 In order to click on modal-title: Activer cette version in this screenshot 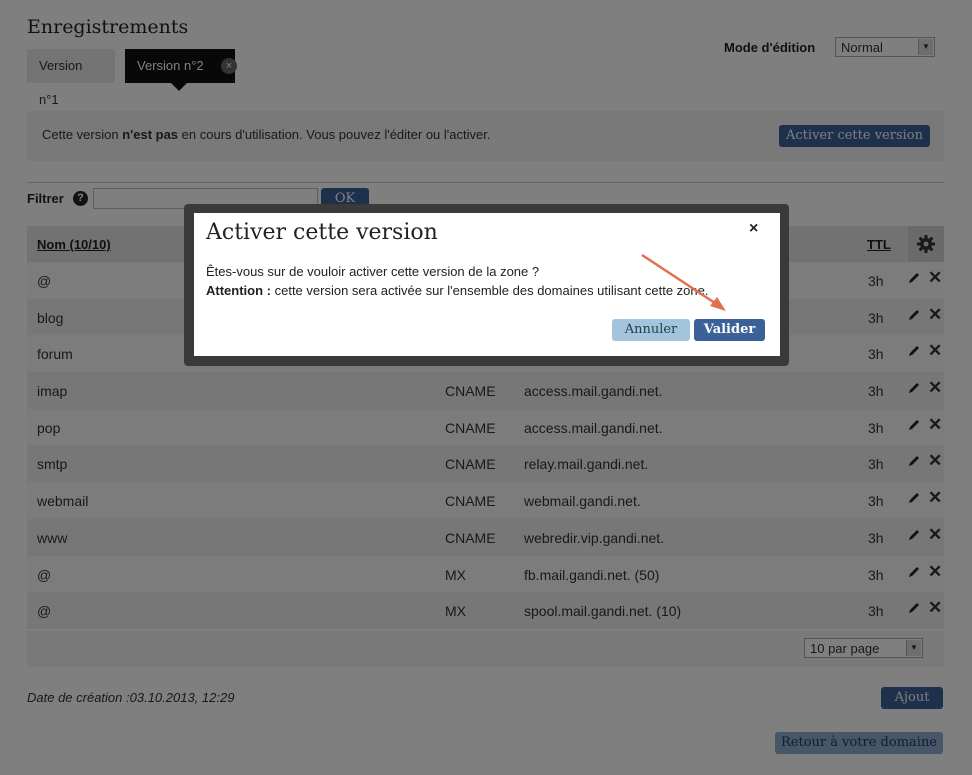, I will do `click(322, 232)`.